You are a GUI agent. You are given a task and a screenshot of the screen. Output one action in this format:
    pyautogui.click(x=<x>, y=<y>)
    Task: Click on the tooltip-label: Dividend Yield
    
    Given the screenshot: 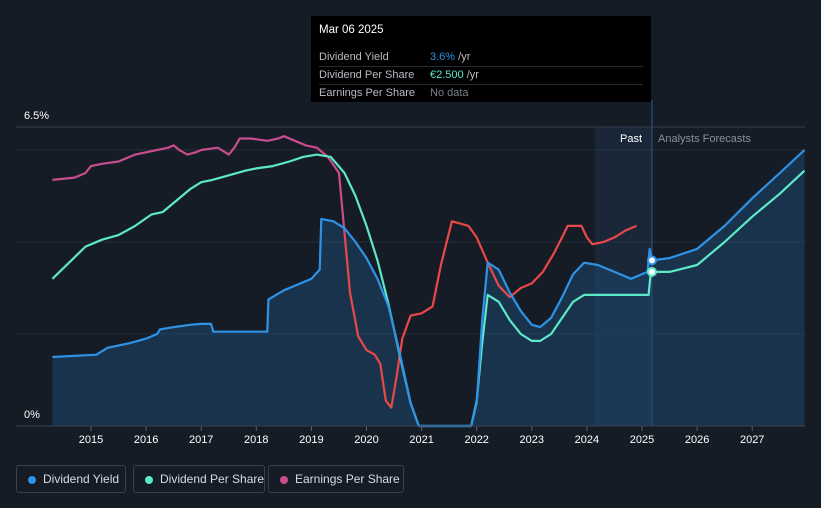 What is the action you would take?
    pyautogui.click(x=354, y=57)
    